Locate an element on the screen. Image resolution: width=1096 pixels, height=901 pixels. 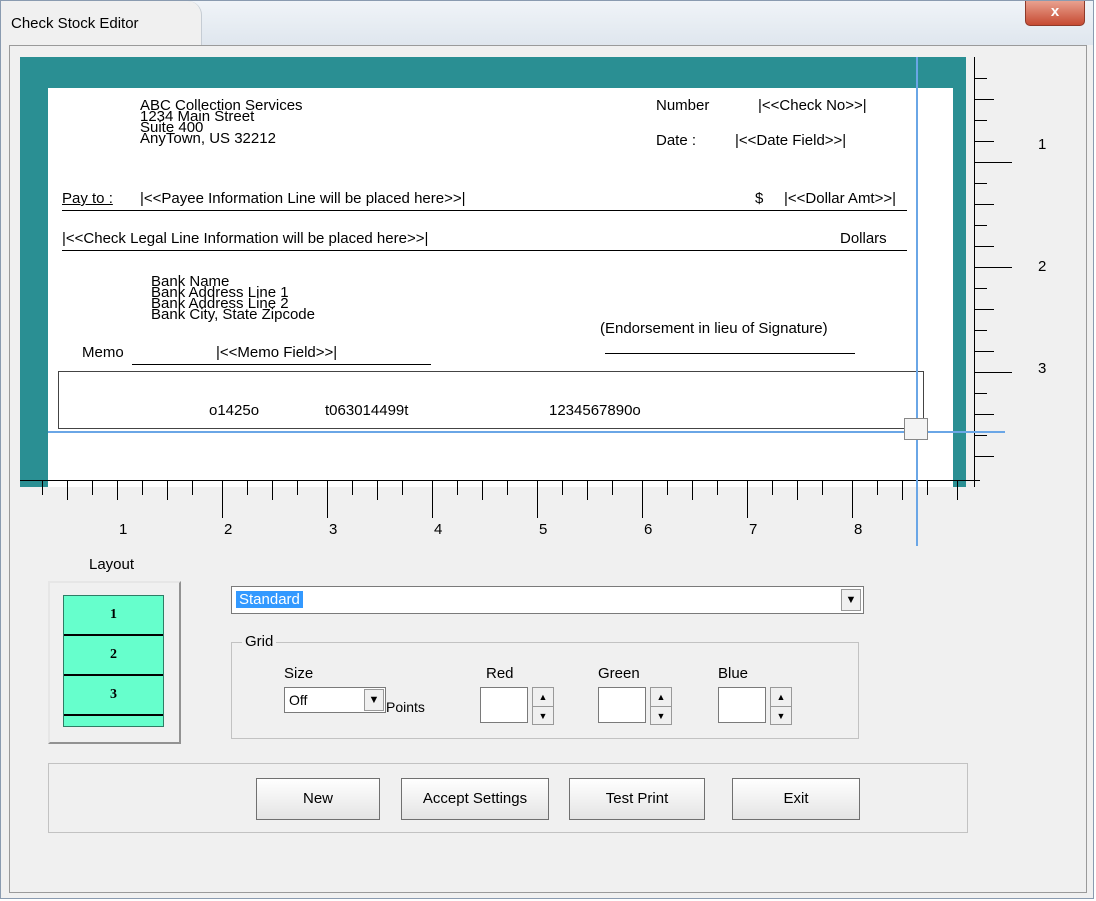
layout-preview: 1 2 3 is located at coordinates (113, 661).